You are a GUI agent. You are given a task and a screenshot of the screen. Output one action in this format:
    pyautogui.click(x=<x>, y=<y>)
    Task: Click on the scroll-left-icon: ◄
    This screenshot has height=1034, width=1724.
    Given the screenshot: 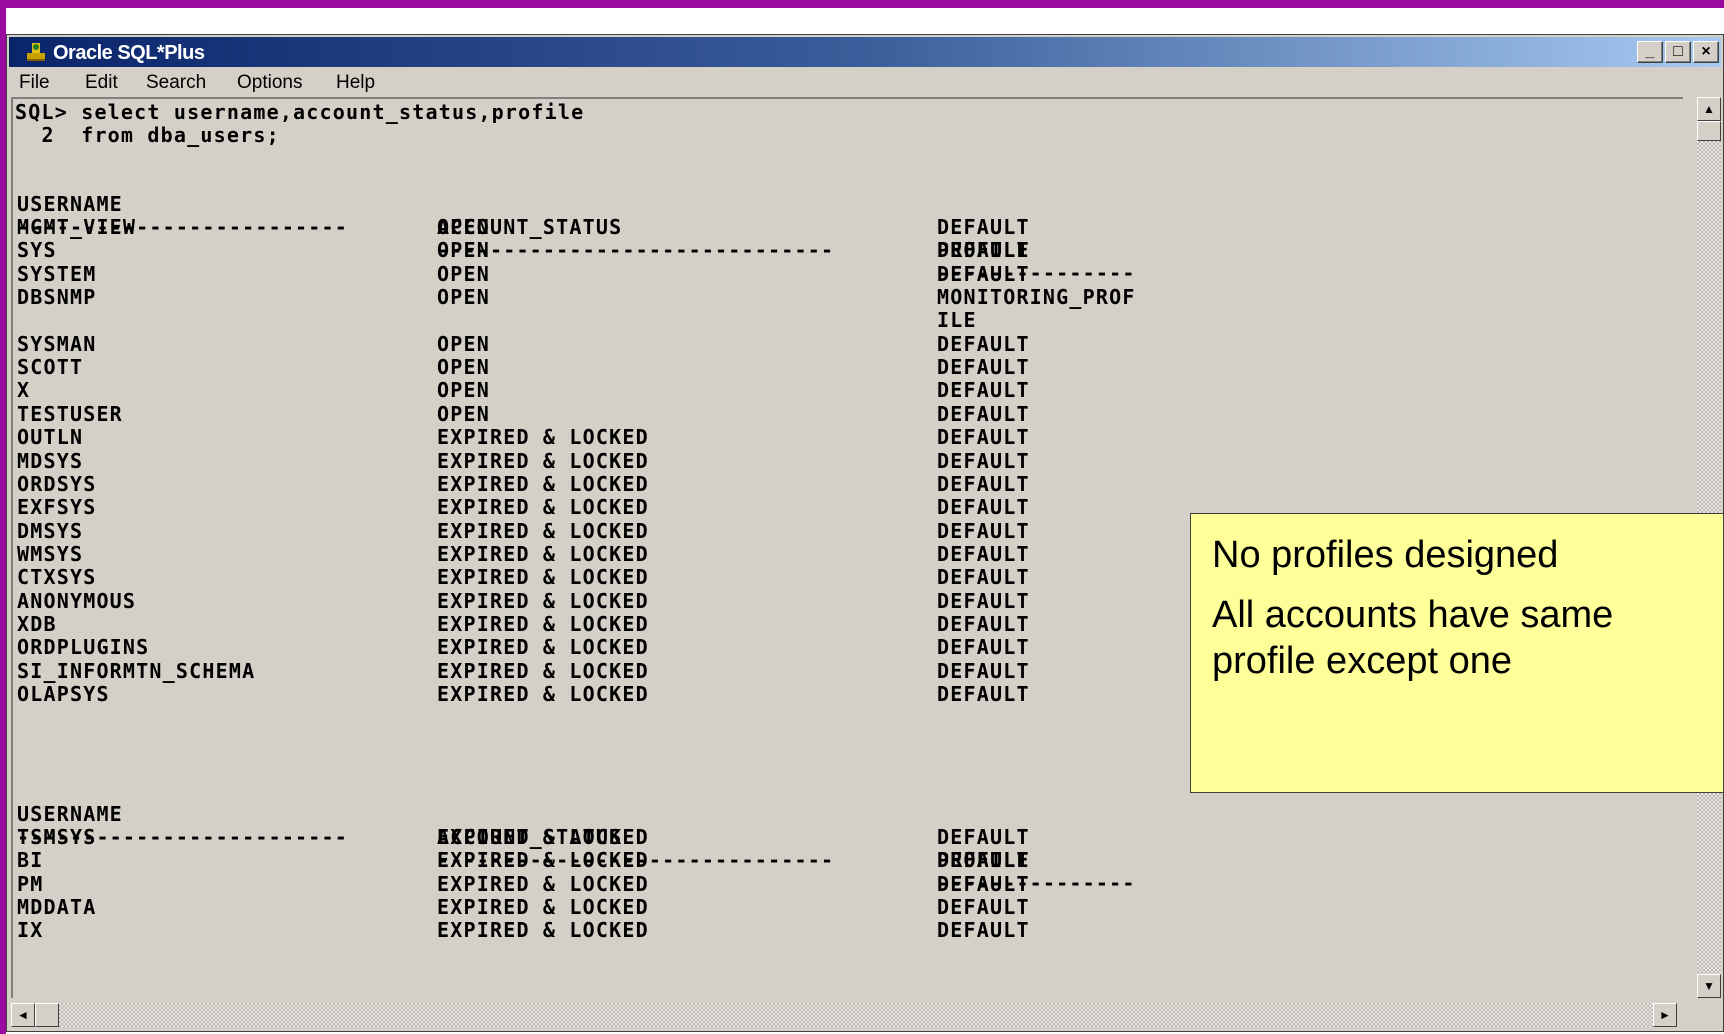 What is the action you would take?
    pyautogui.click(x=23, y=1015)
    